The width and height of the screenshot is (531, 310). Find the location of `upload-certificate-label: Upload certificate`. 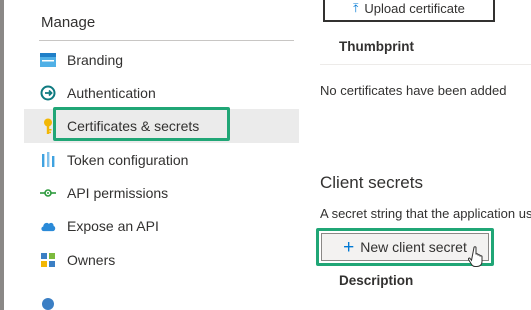

upload-certificate-label: Upload certificate is located at coordinates (414, 8).